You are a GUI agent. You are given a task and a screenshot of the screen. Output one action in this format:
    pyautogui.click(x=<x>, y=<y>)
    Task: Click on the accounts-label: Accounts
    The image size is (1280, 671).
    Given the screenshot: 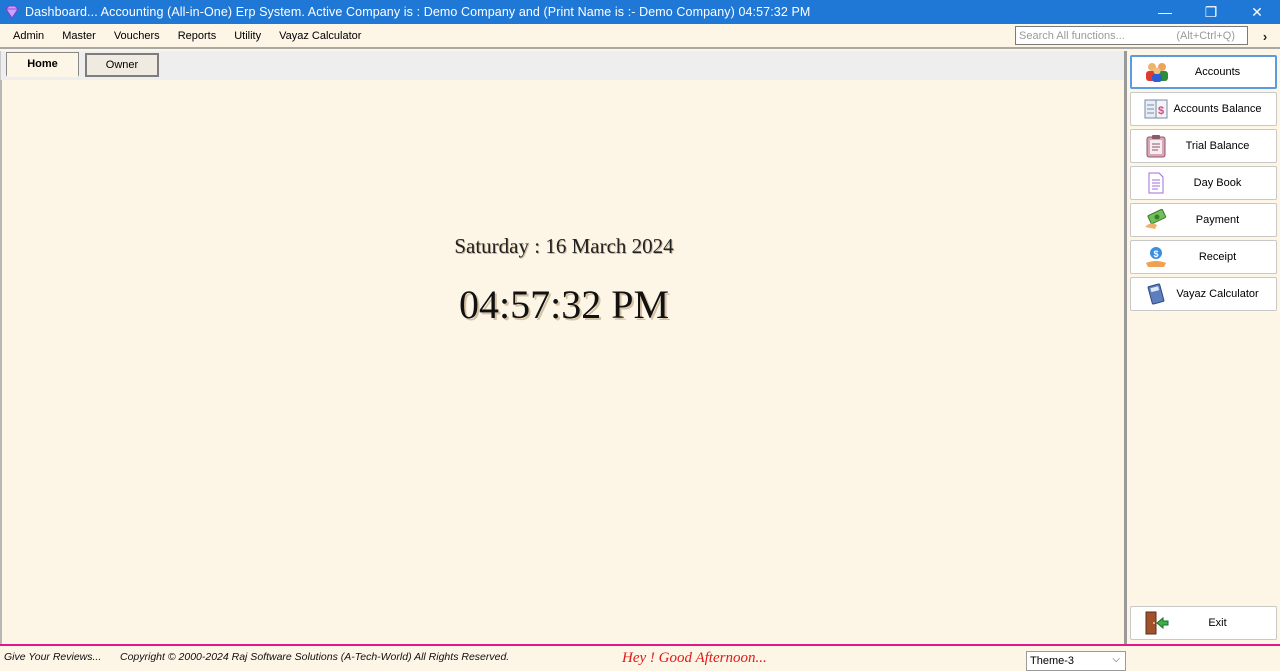 What is the action you would take?
    pyautogui.click(x=1217, y=72)
    